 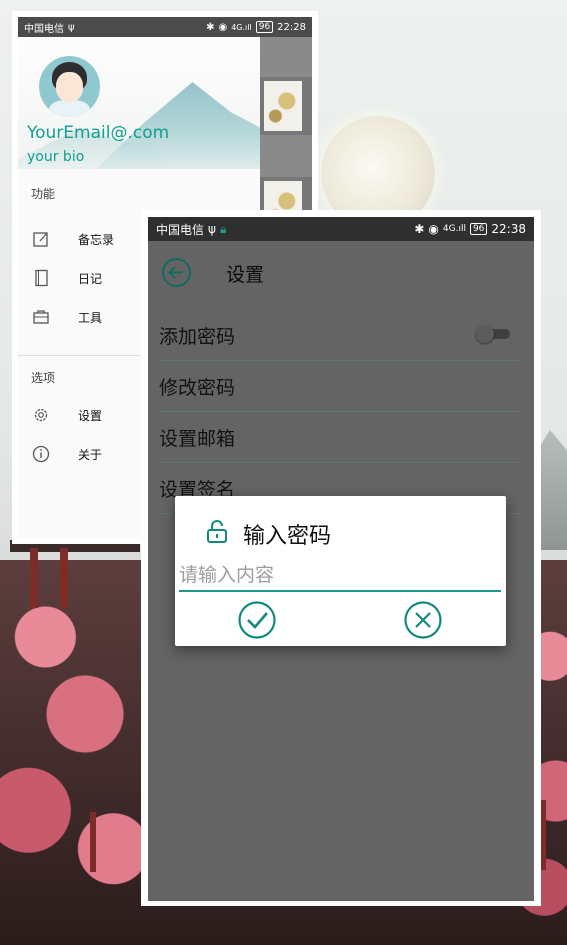 I want to click on check-circle-icon, so click(x=257, y=620).